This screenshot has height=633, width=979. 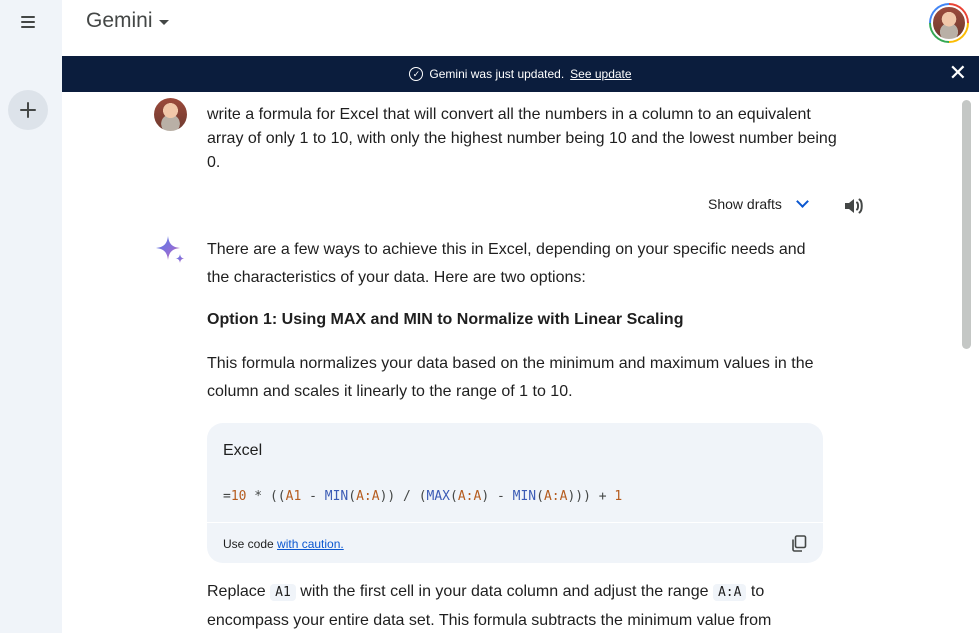 What do you see at coordinates (163, 22) in the screenshot?
I see `caret-down-icon` at bounding box center [163, 22].